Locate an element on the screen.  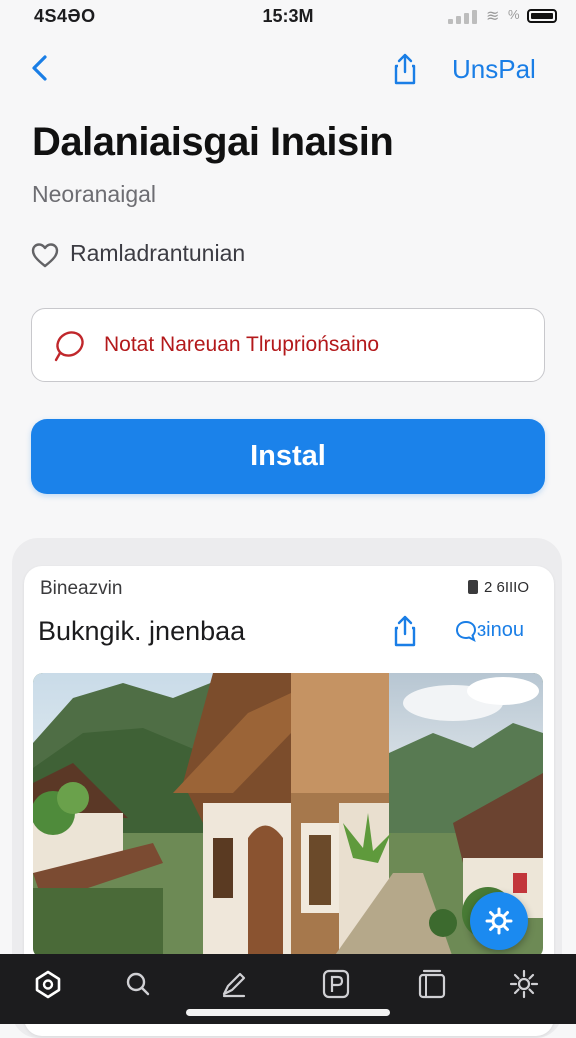
card-link-label: ɜinou is located at coordinates (500, 630).